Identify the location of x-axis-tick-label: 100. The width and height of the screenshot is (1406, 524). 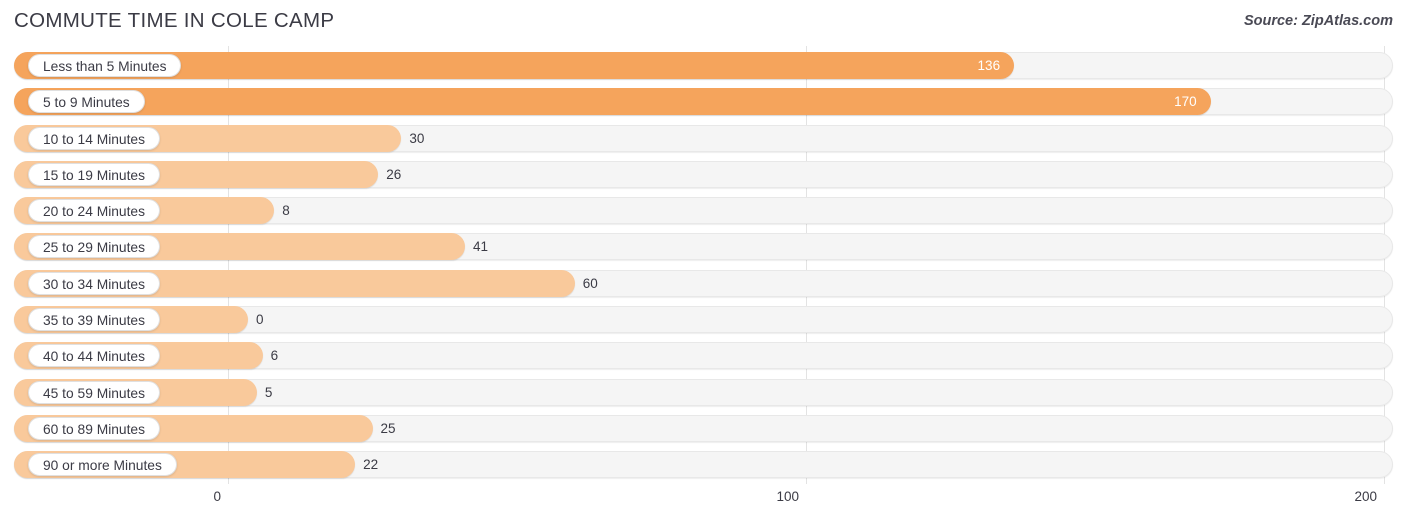
(787, 496).